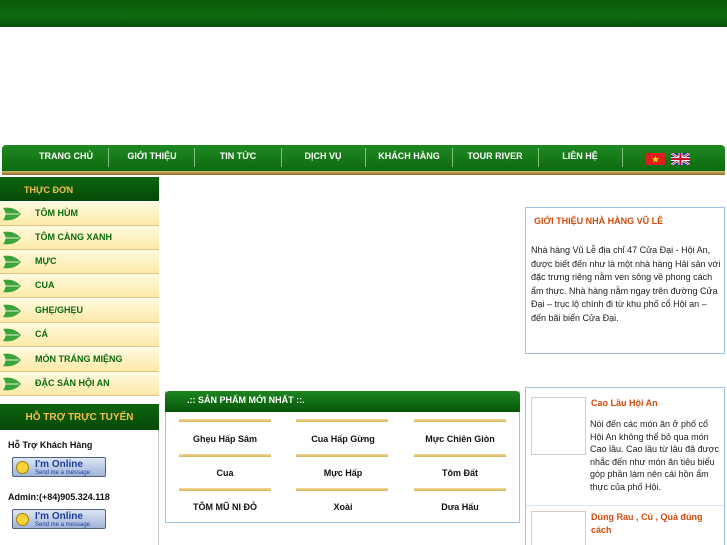  Describe the element at coordinates (79, 286) in the screenshot. I see `menu-item-crab: CUA` at that location.